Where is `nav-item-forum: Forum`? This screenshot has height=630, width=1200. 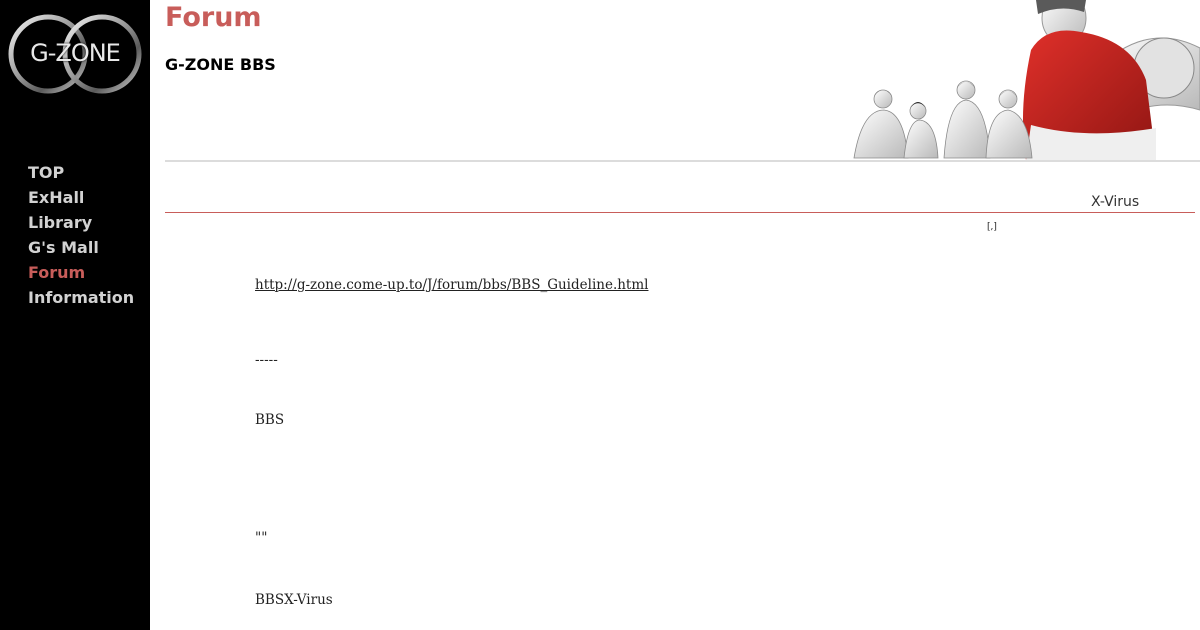 nav-item-forum: Forum is located at coordinates (81, 272).